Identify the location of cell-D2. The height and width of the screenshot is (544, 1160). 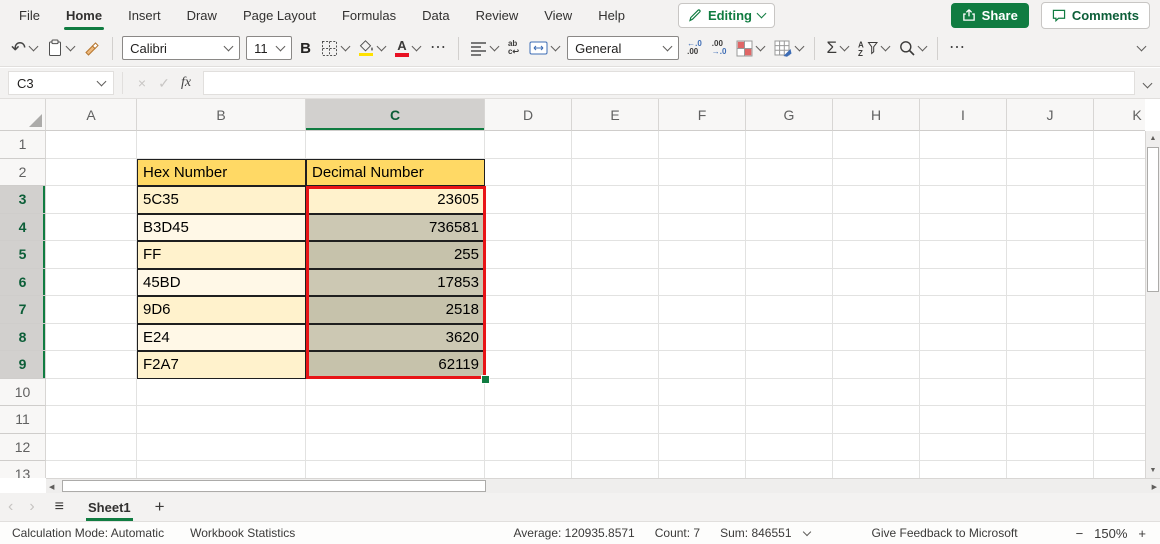
(528, 172).